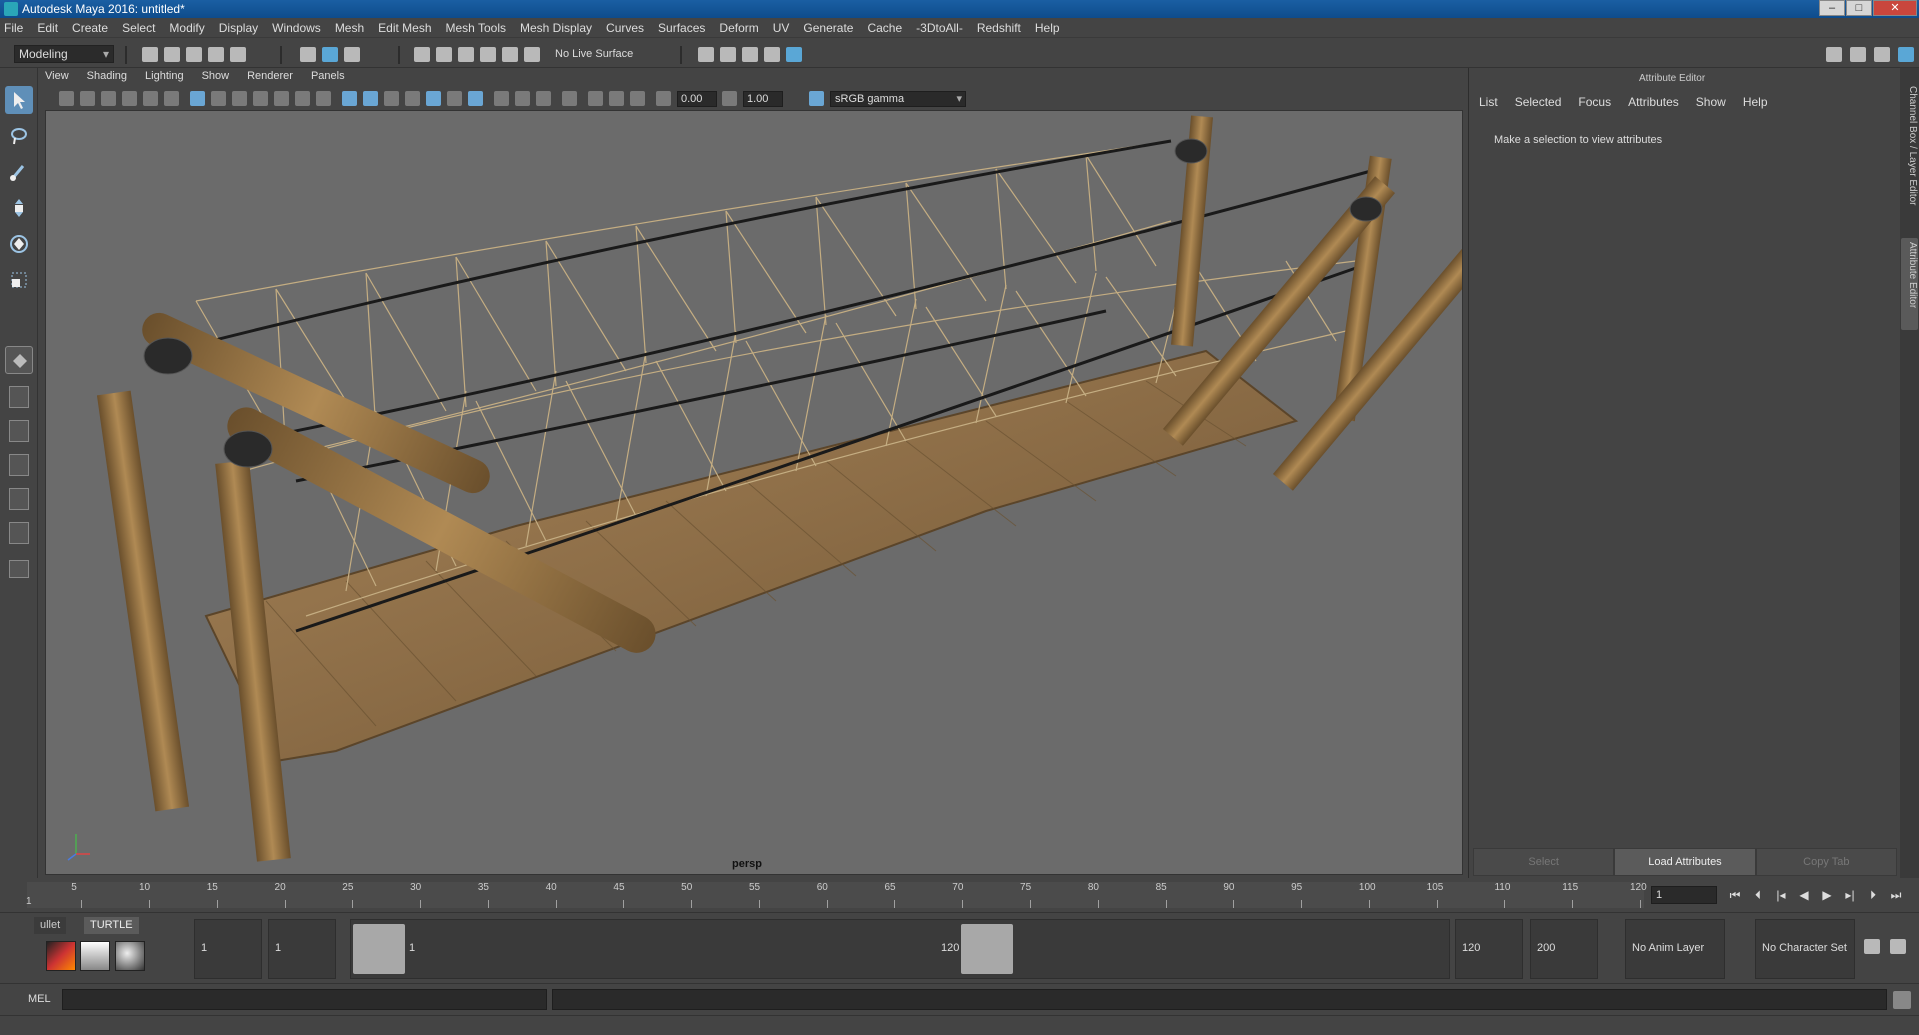  What do you see at coordinates (1735, 895) in the screenshot?
I see `go-to-start-icon: ⏮` at bounding box center [1735, 895].